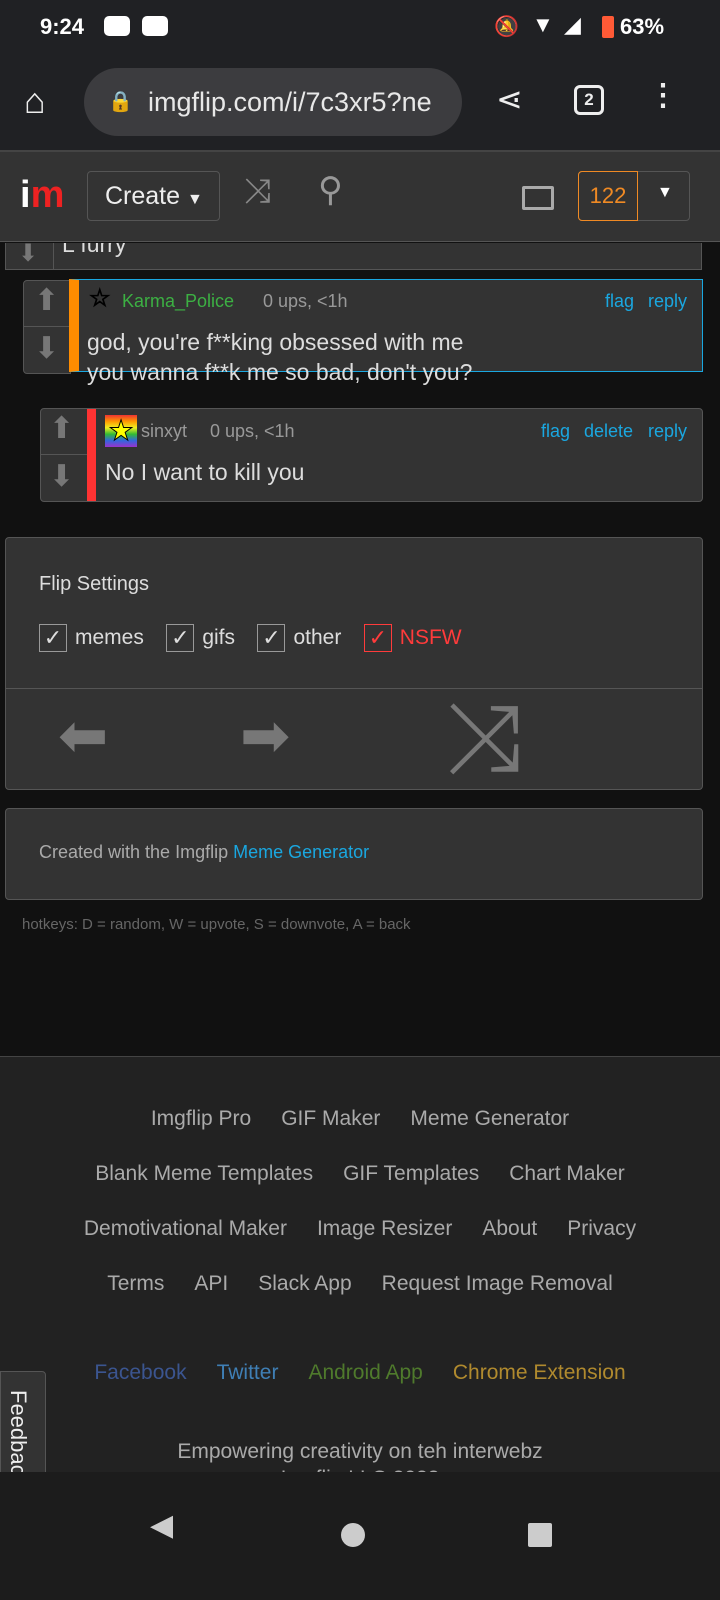 The width and height of the screenshot is (720, 1600). I want to click on share-icon: ⋖, so click(509, 99).